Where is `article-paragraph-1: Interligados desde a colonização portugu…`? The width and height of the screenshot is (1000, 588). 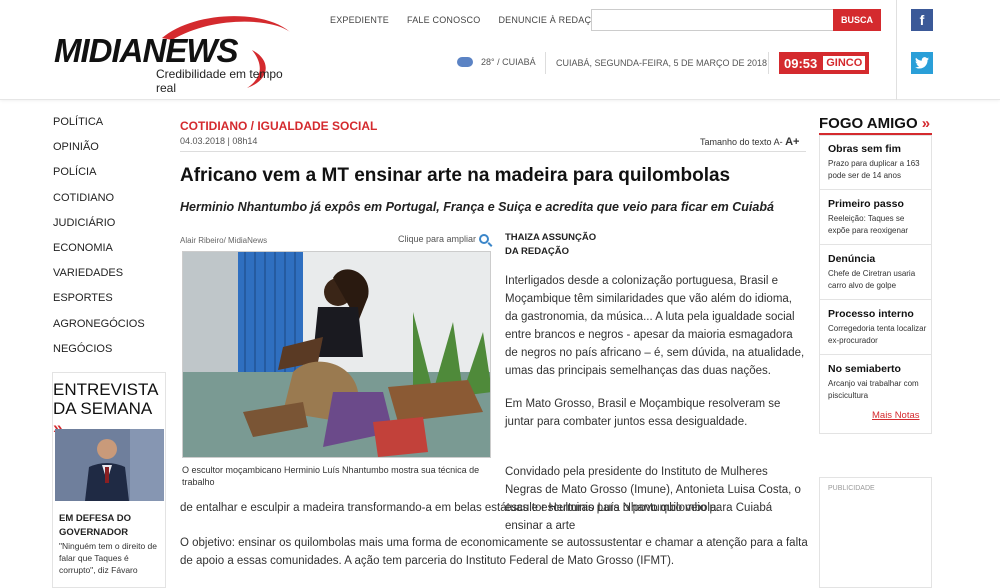 article-paragraph-1: Interligados desde a colonização portugu… is located at coordinates (655, 326).